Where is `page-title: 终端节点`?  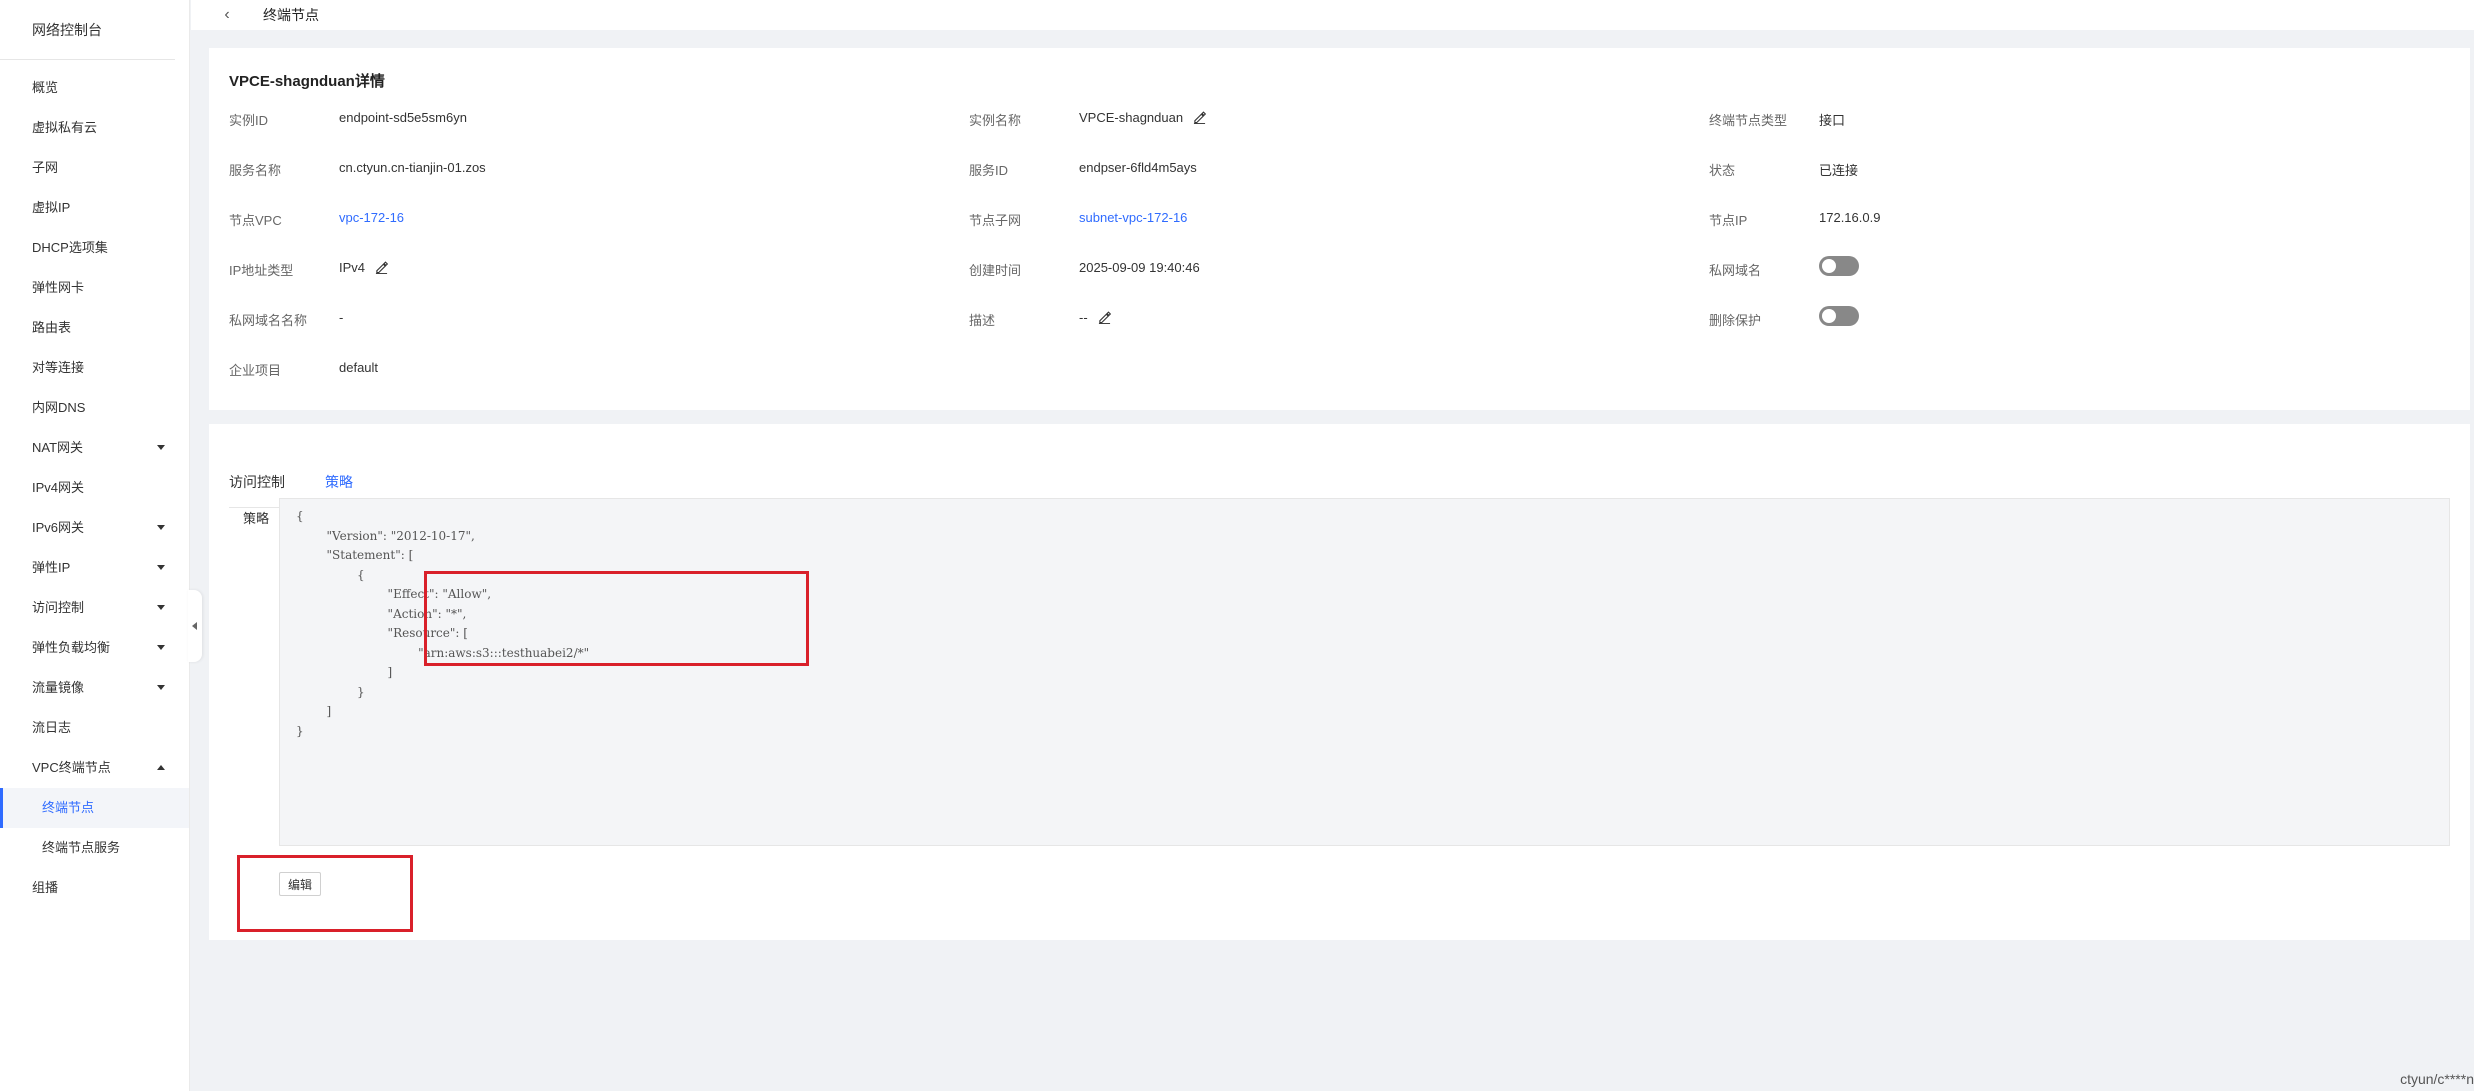 page-title: 终端节点 is located at coordinates (291, 15).